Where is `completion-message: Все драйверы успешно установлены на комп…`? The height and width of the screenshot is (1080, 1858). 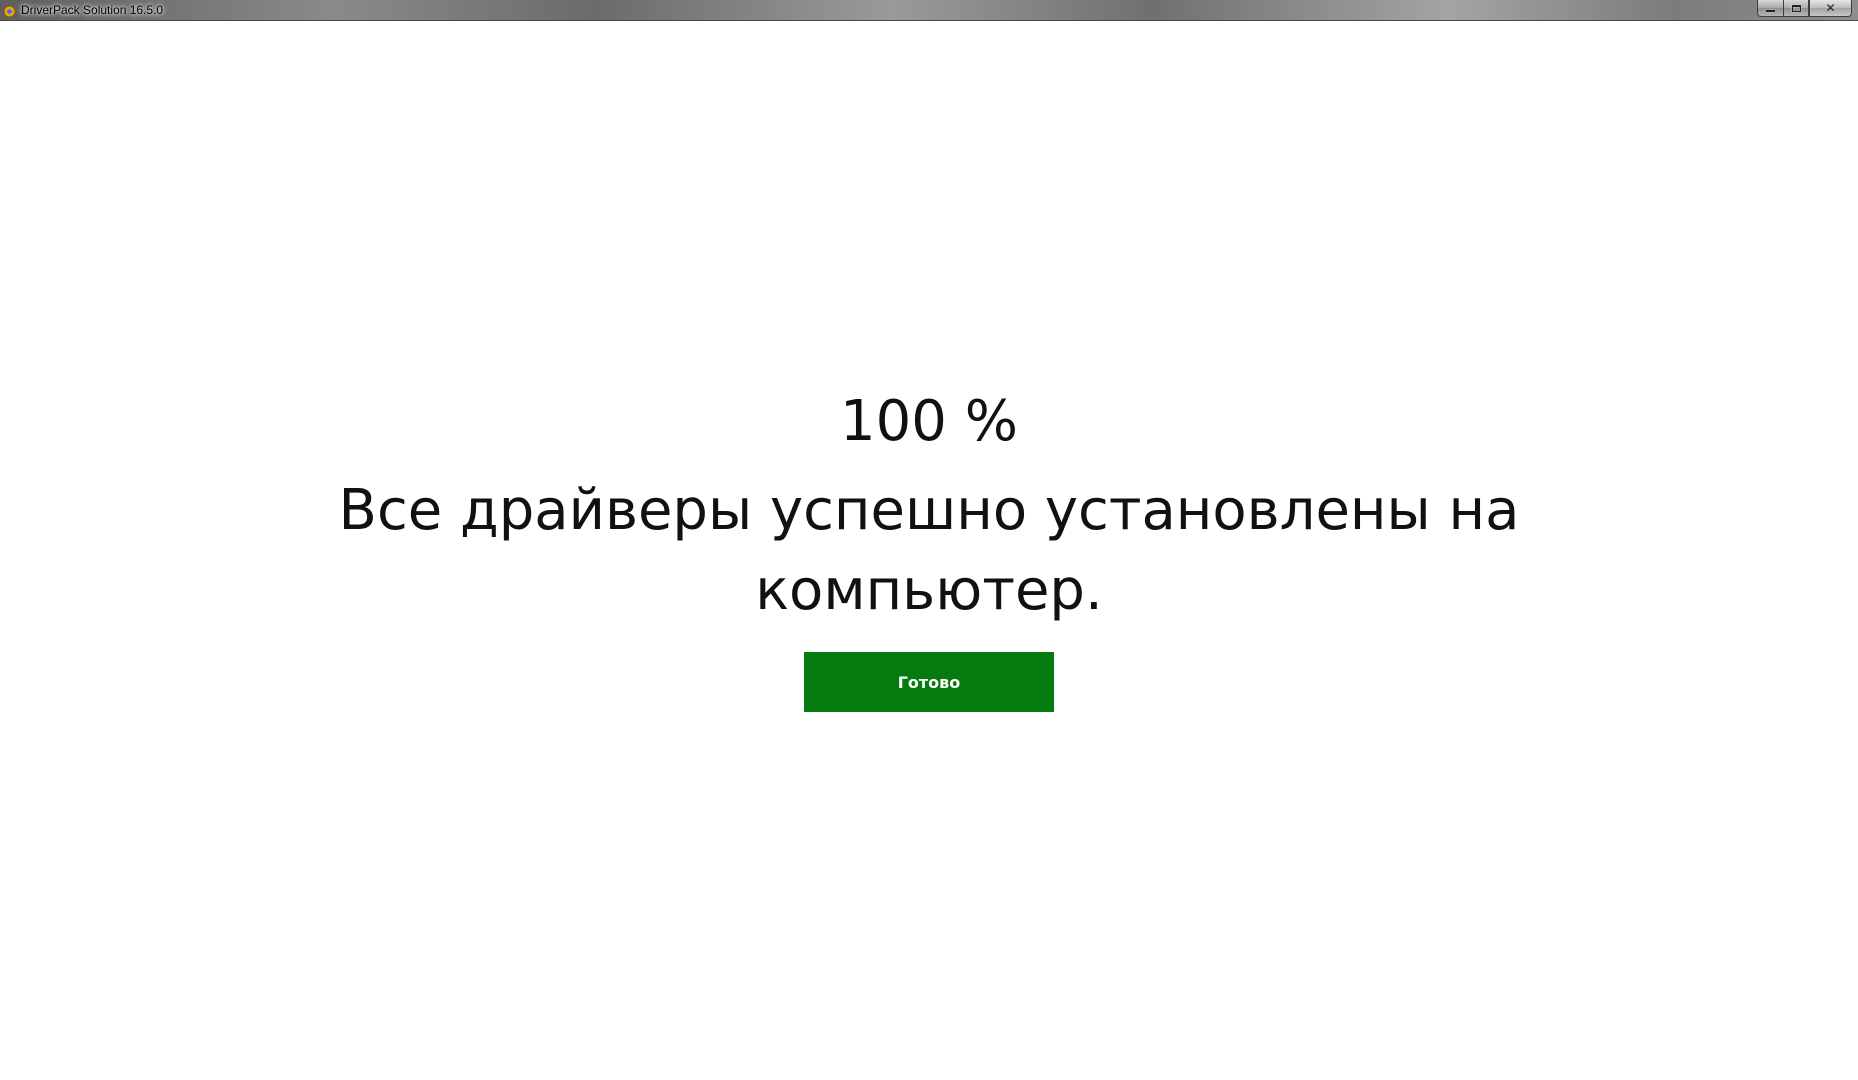 completion-message: Все драйверы успешно установлены на комп… is located at coordinates (929, 550).